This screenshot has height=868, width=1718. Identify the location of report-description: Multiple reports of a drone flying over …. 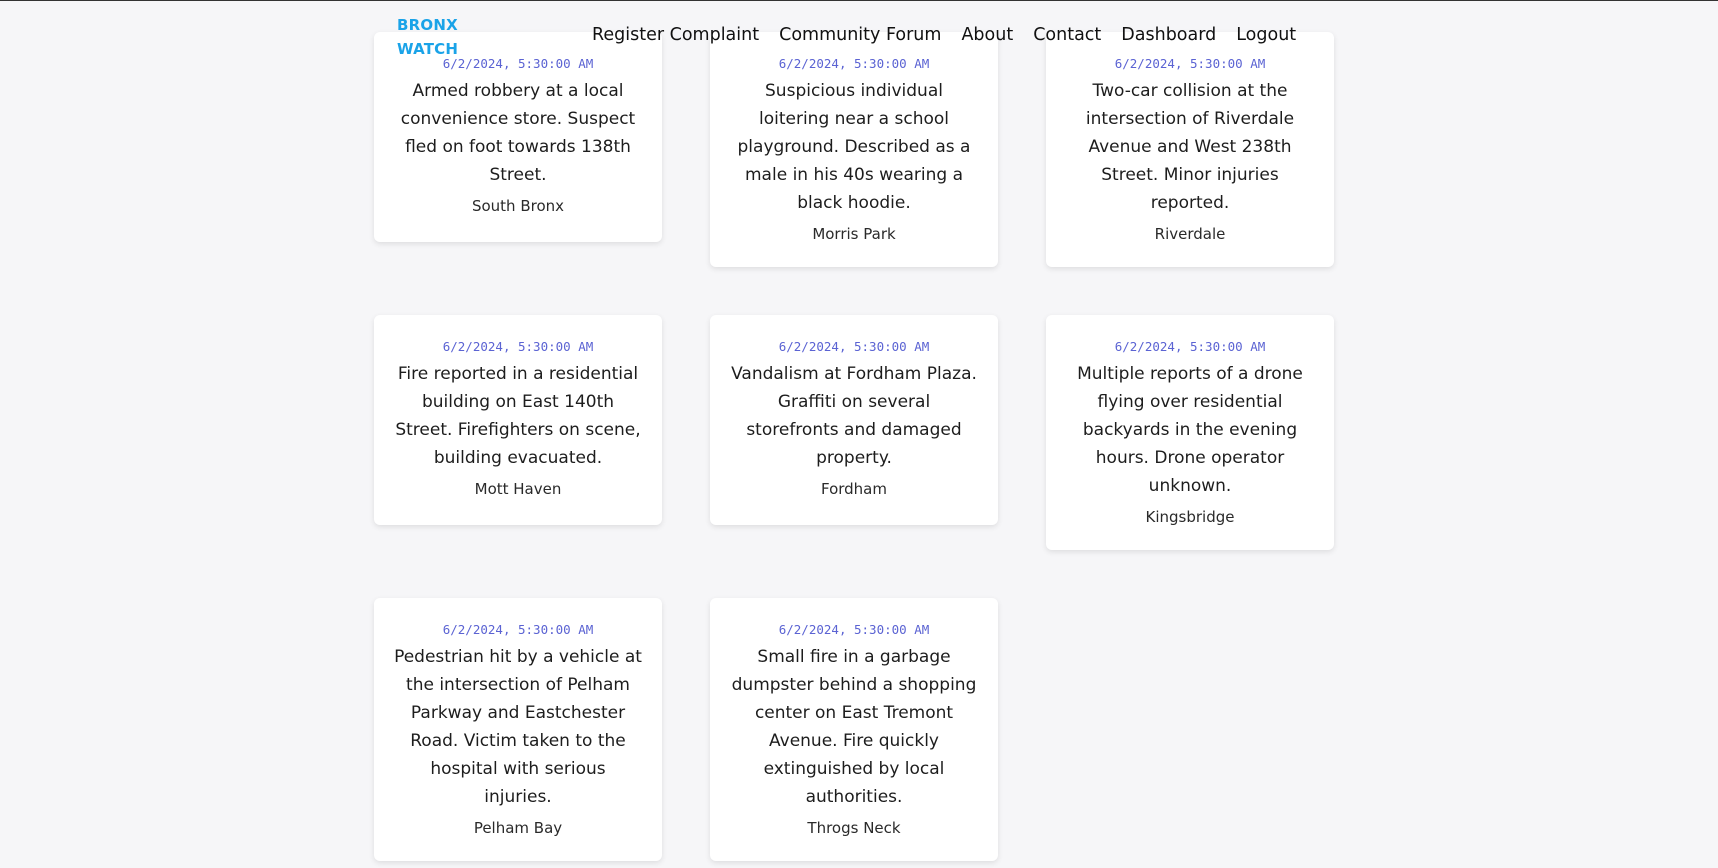
(1190, 430).